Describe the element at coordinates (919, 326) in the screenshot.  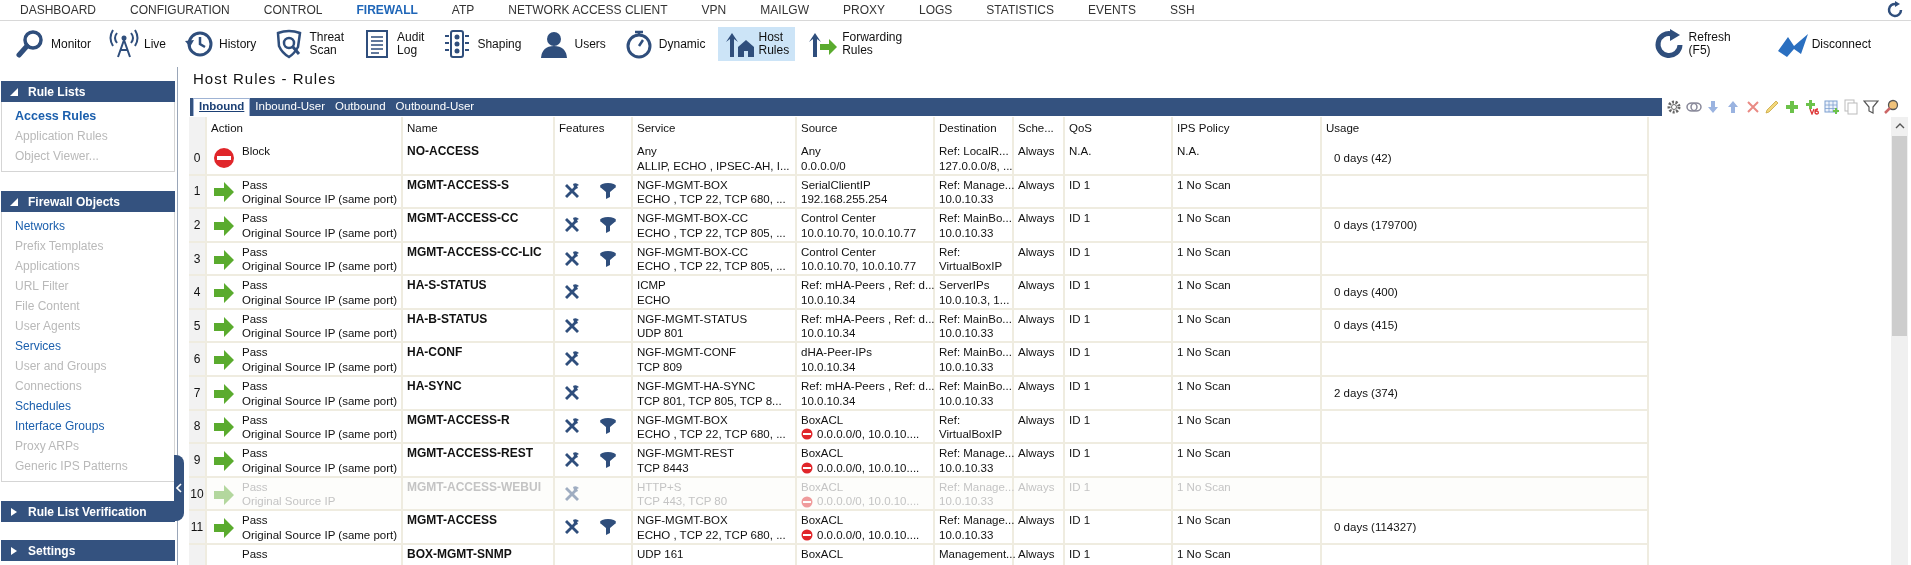
I see `table-row: 5 Pass Original Source IP (same port) HA-B-STATUS NGF-MGMT-STATUS UDP 801 Ref: mHA-Peers , Ref: d... 10.0.10.34 Ref: MainBo... 10.0.10.33 Always ID 1 1 No Scan 0 days (415)` at that location.